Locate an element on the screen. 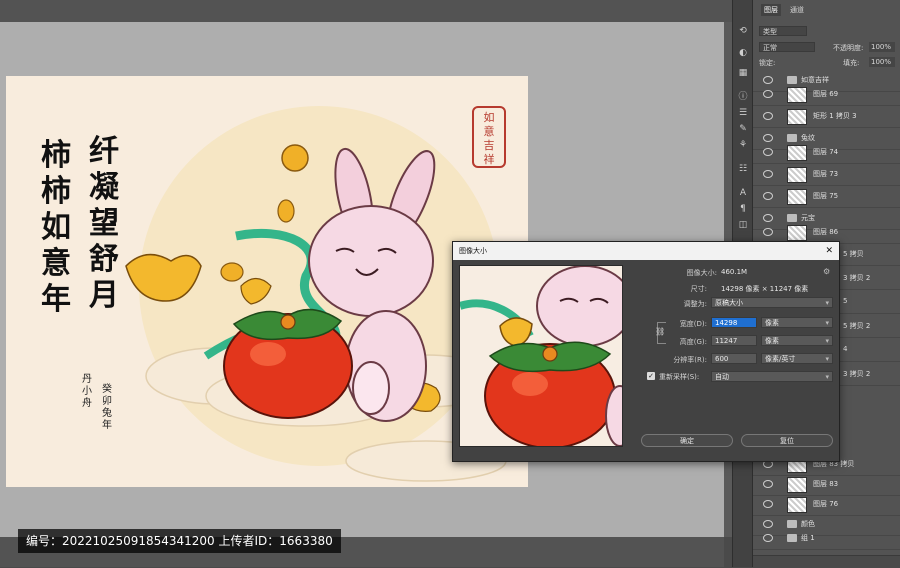  brush-icon: ✎ is located at coordinates (743, 129).